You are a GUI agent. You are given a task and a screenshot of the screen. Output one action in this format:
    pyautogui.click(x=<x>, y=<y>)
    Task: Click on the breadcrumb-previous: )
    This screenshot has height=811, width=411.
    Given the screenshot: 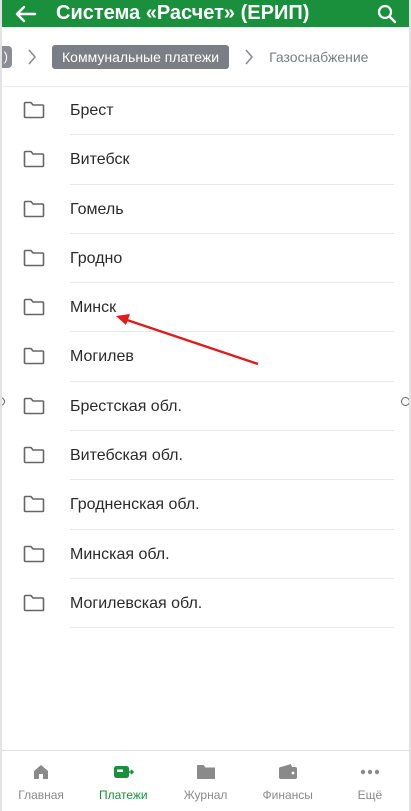 What is the action you would take?
    pyautogui.click(x=6, y=56)
    